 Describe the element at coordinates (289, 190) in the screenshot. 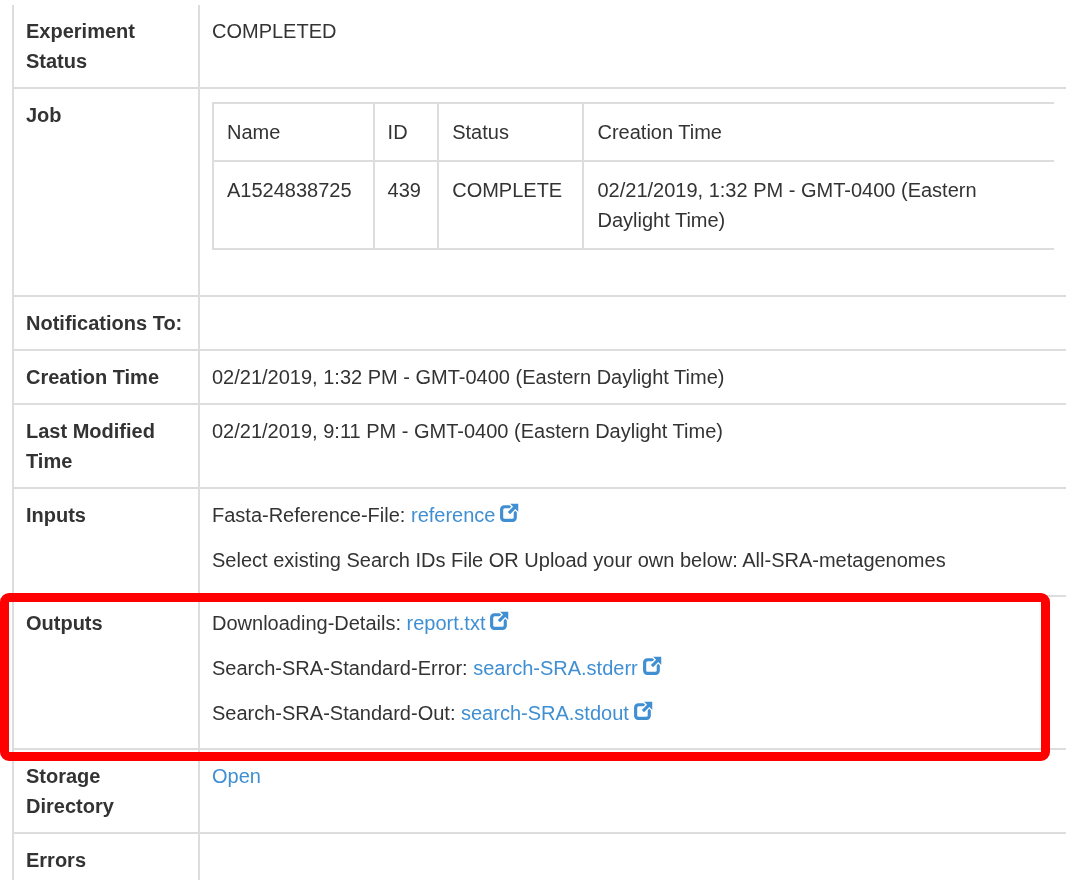

I see `table-cell: A1524838725` at that location.